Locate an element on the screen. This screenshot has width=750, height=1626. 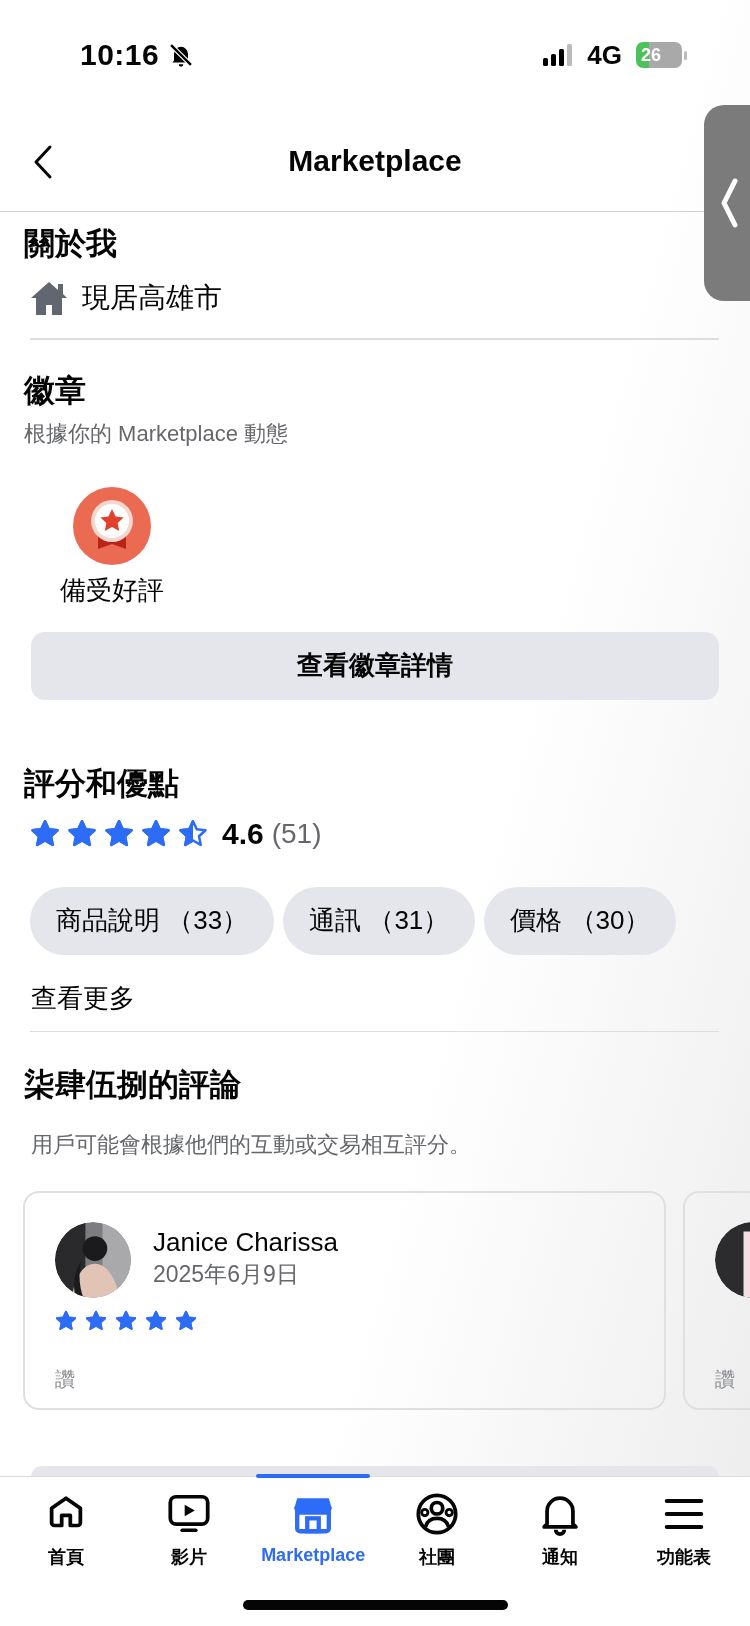
nav-tab: 影片 is located at coordinates (189, 1532).